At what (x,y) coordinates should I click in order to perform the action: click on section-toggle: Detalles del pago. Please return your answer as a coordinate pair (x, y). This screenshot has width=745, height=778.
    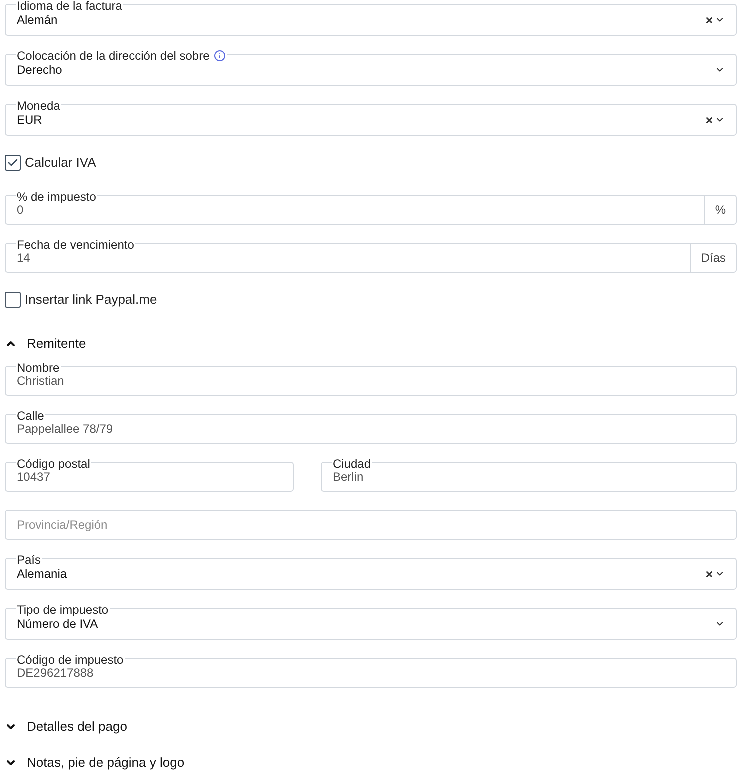
    Looking at the image, I should click on (66, 727).